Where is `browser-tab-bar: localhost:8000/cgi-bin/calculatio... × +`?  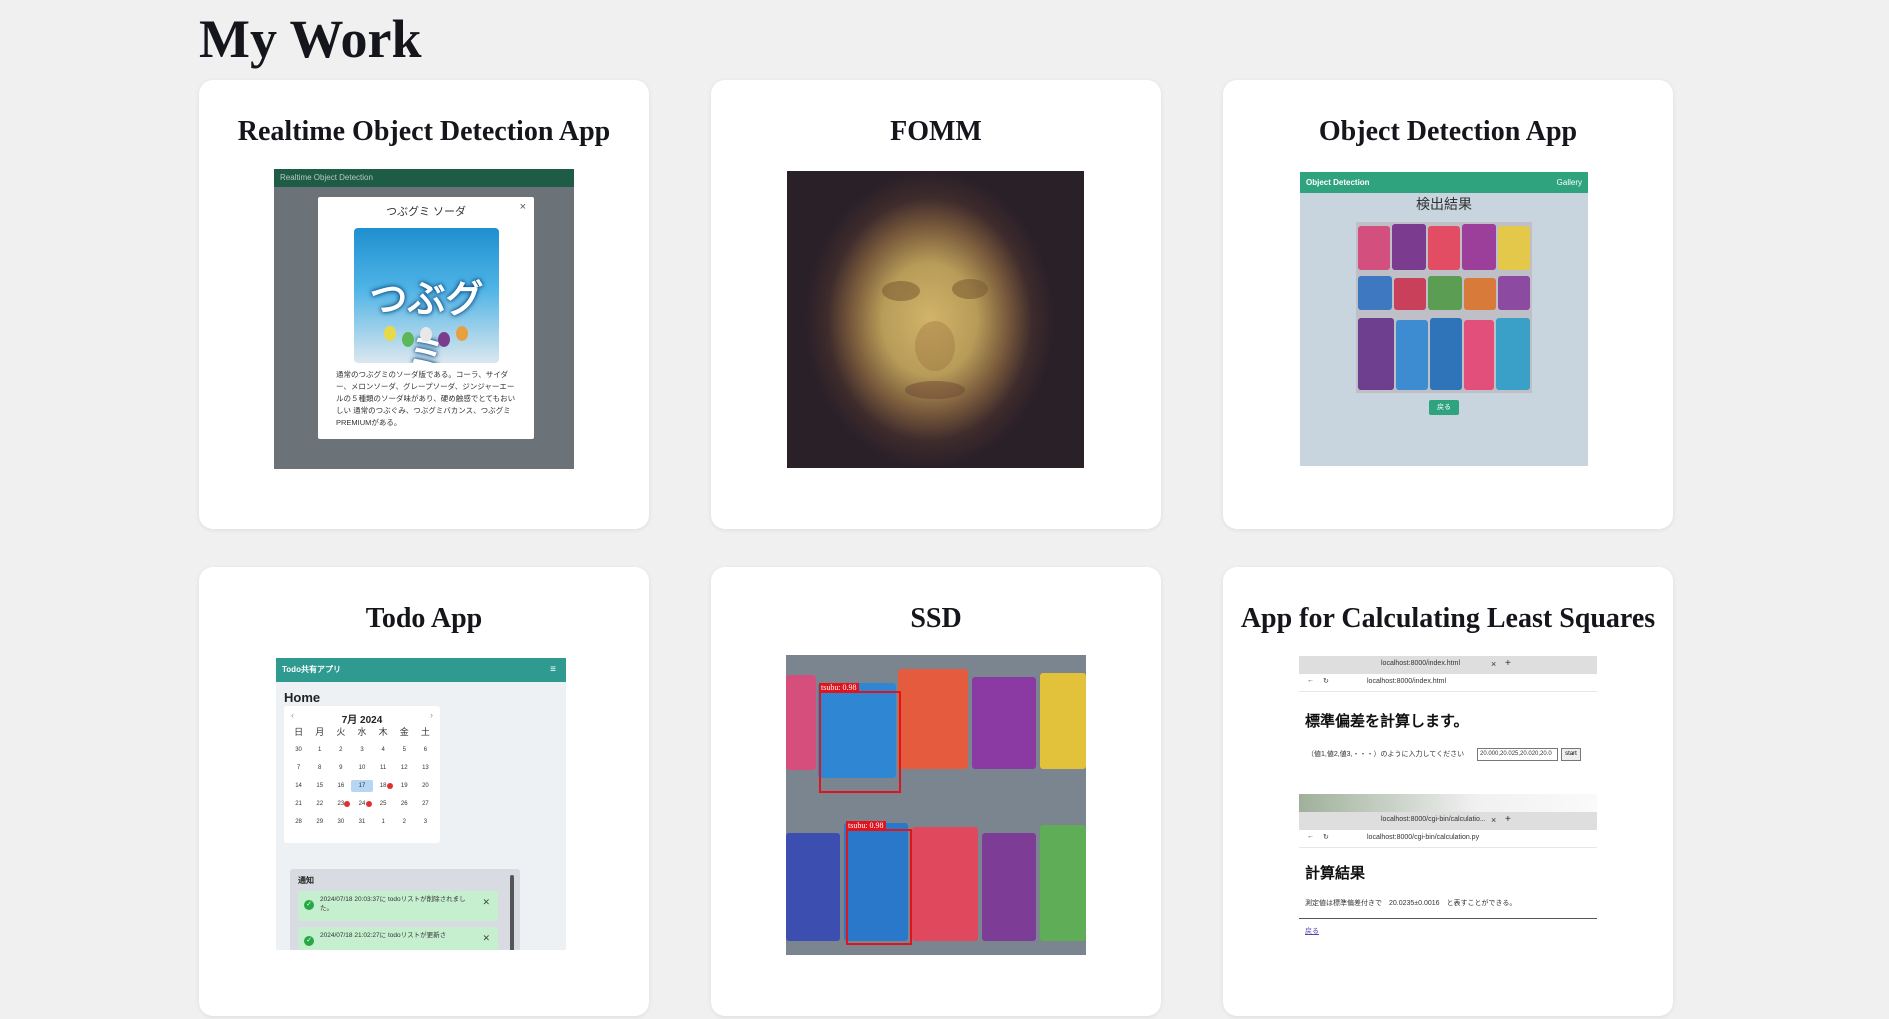 browser-tab-bar: localhost:8000/cgi-bin/calculatio... × + is located at coordinates (1448, 821).